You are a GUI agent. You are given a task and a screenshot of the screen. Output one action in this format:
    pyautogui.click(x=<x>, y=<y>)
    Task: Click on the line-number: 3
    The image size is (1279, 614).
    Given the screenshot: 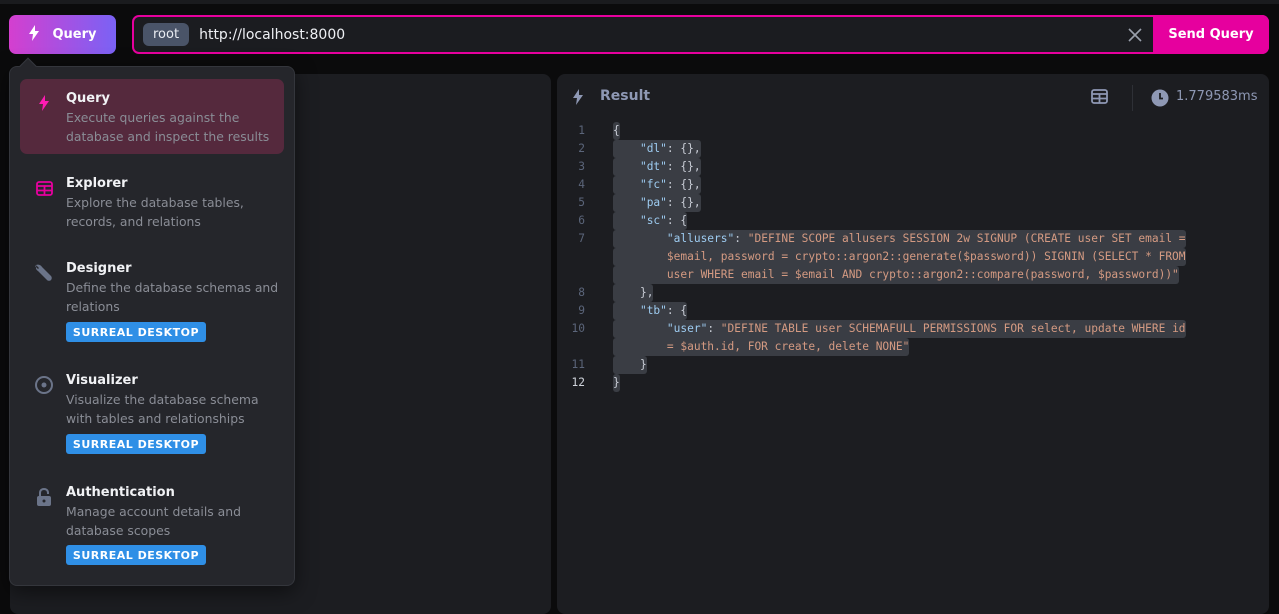 What is the action you would take?
    pyautogui.click(x=581, y=166)
    